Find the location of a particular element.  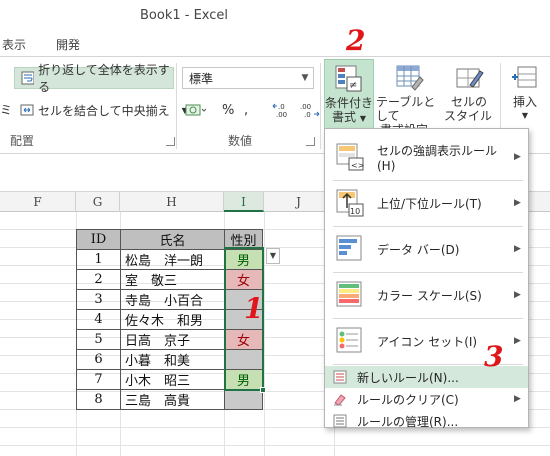

cell-id: 6 is located at coordinates (98, 359).